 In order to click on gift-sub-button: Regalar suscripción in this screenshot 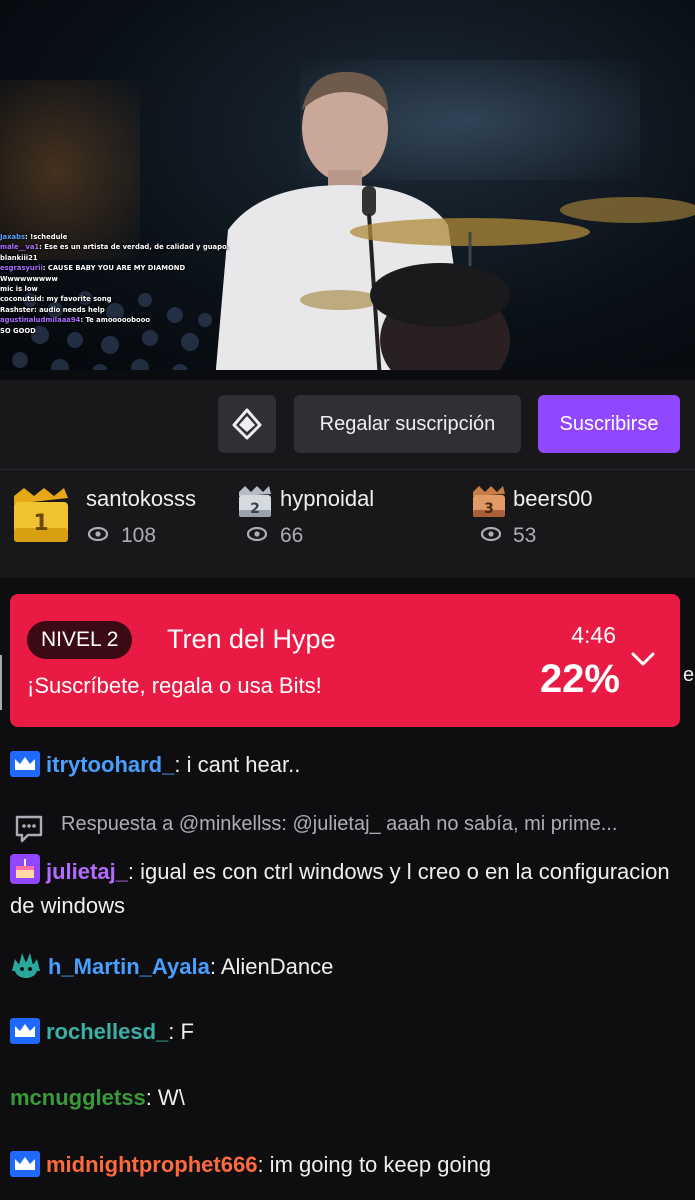, I will do `click(407, 424)`.